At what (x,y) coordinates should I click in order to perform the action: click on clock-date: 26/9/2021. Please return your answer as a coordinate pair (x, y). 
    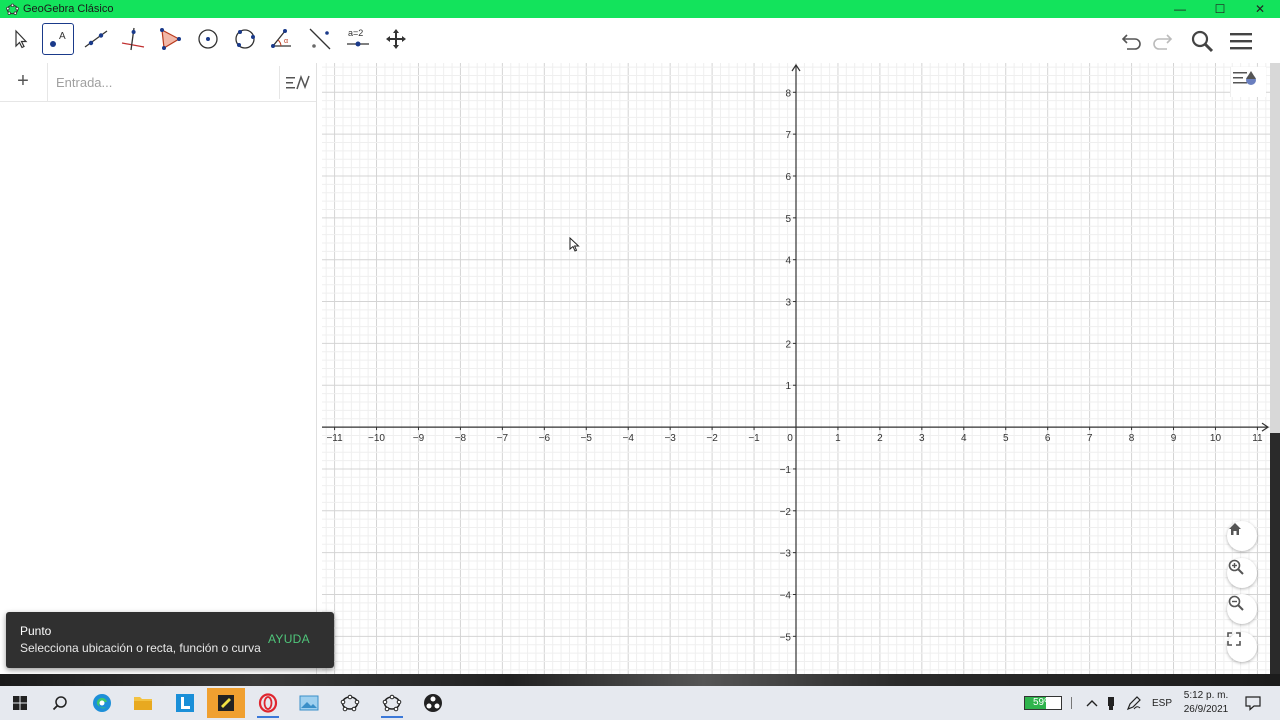
    Looking at the image, I should click on (1206, 709).